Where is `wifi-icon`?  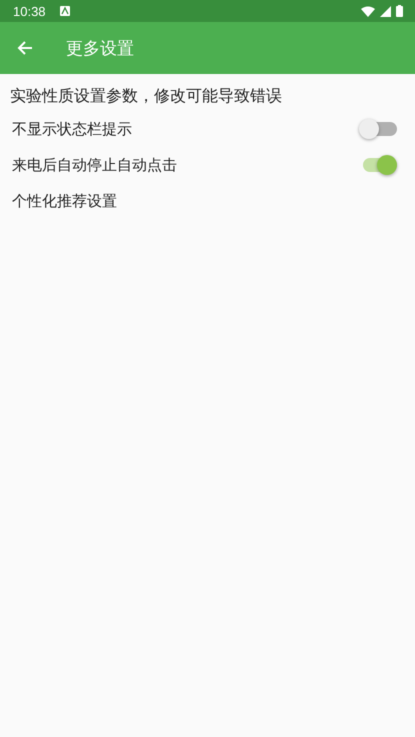 wifi-icon is located at coordinates (368, 11).